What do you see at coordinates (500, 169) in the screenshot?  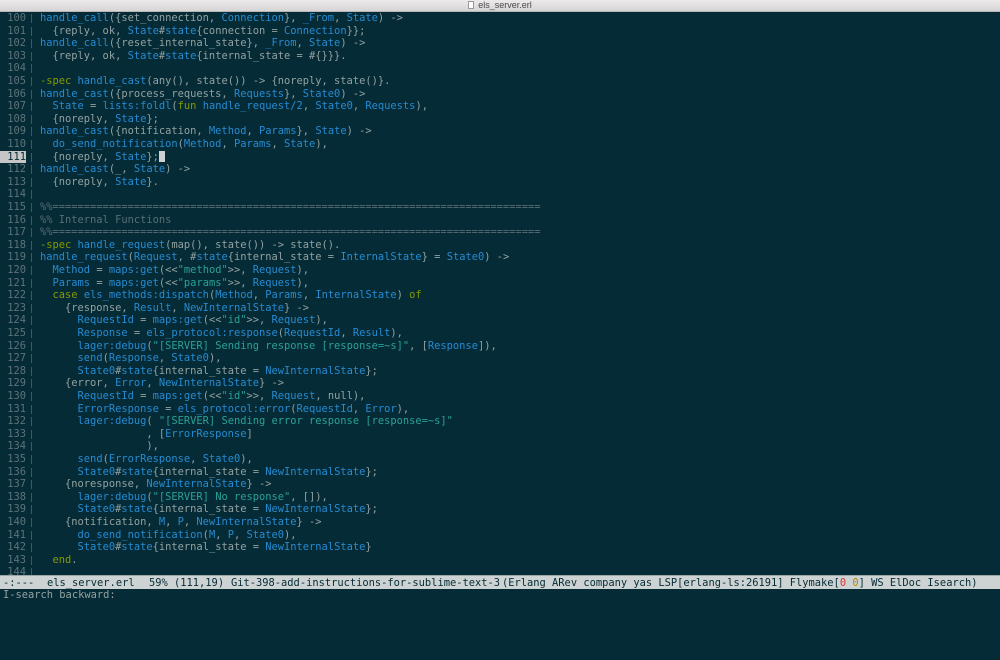 I see `code-line: 112 handle_cast(_, State) ->` at bounding box center [500, 169].